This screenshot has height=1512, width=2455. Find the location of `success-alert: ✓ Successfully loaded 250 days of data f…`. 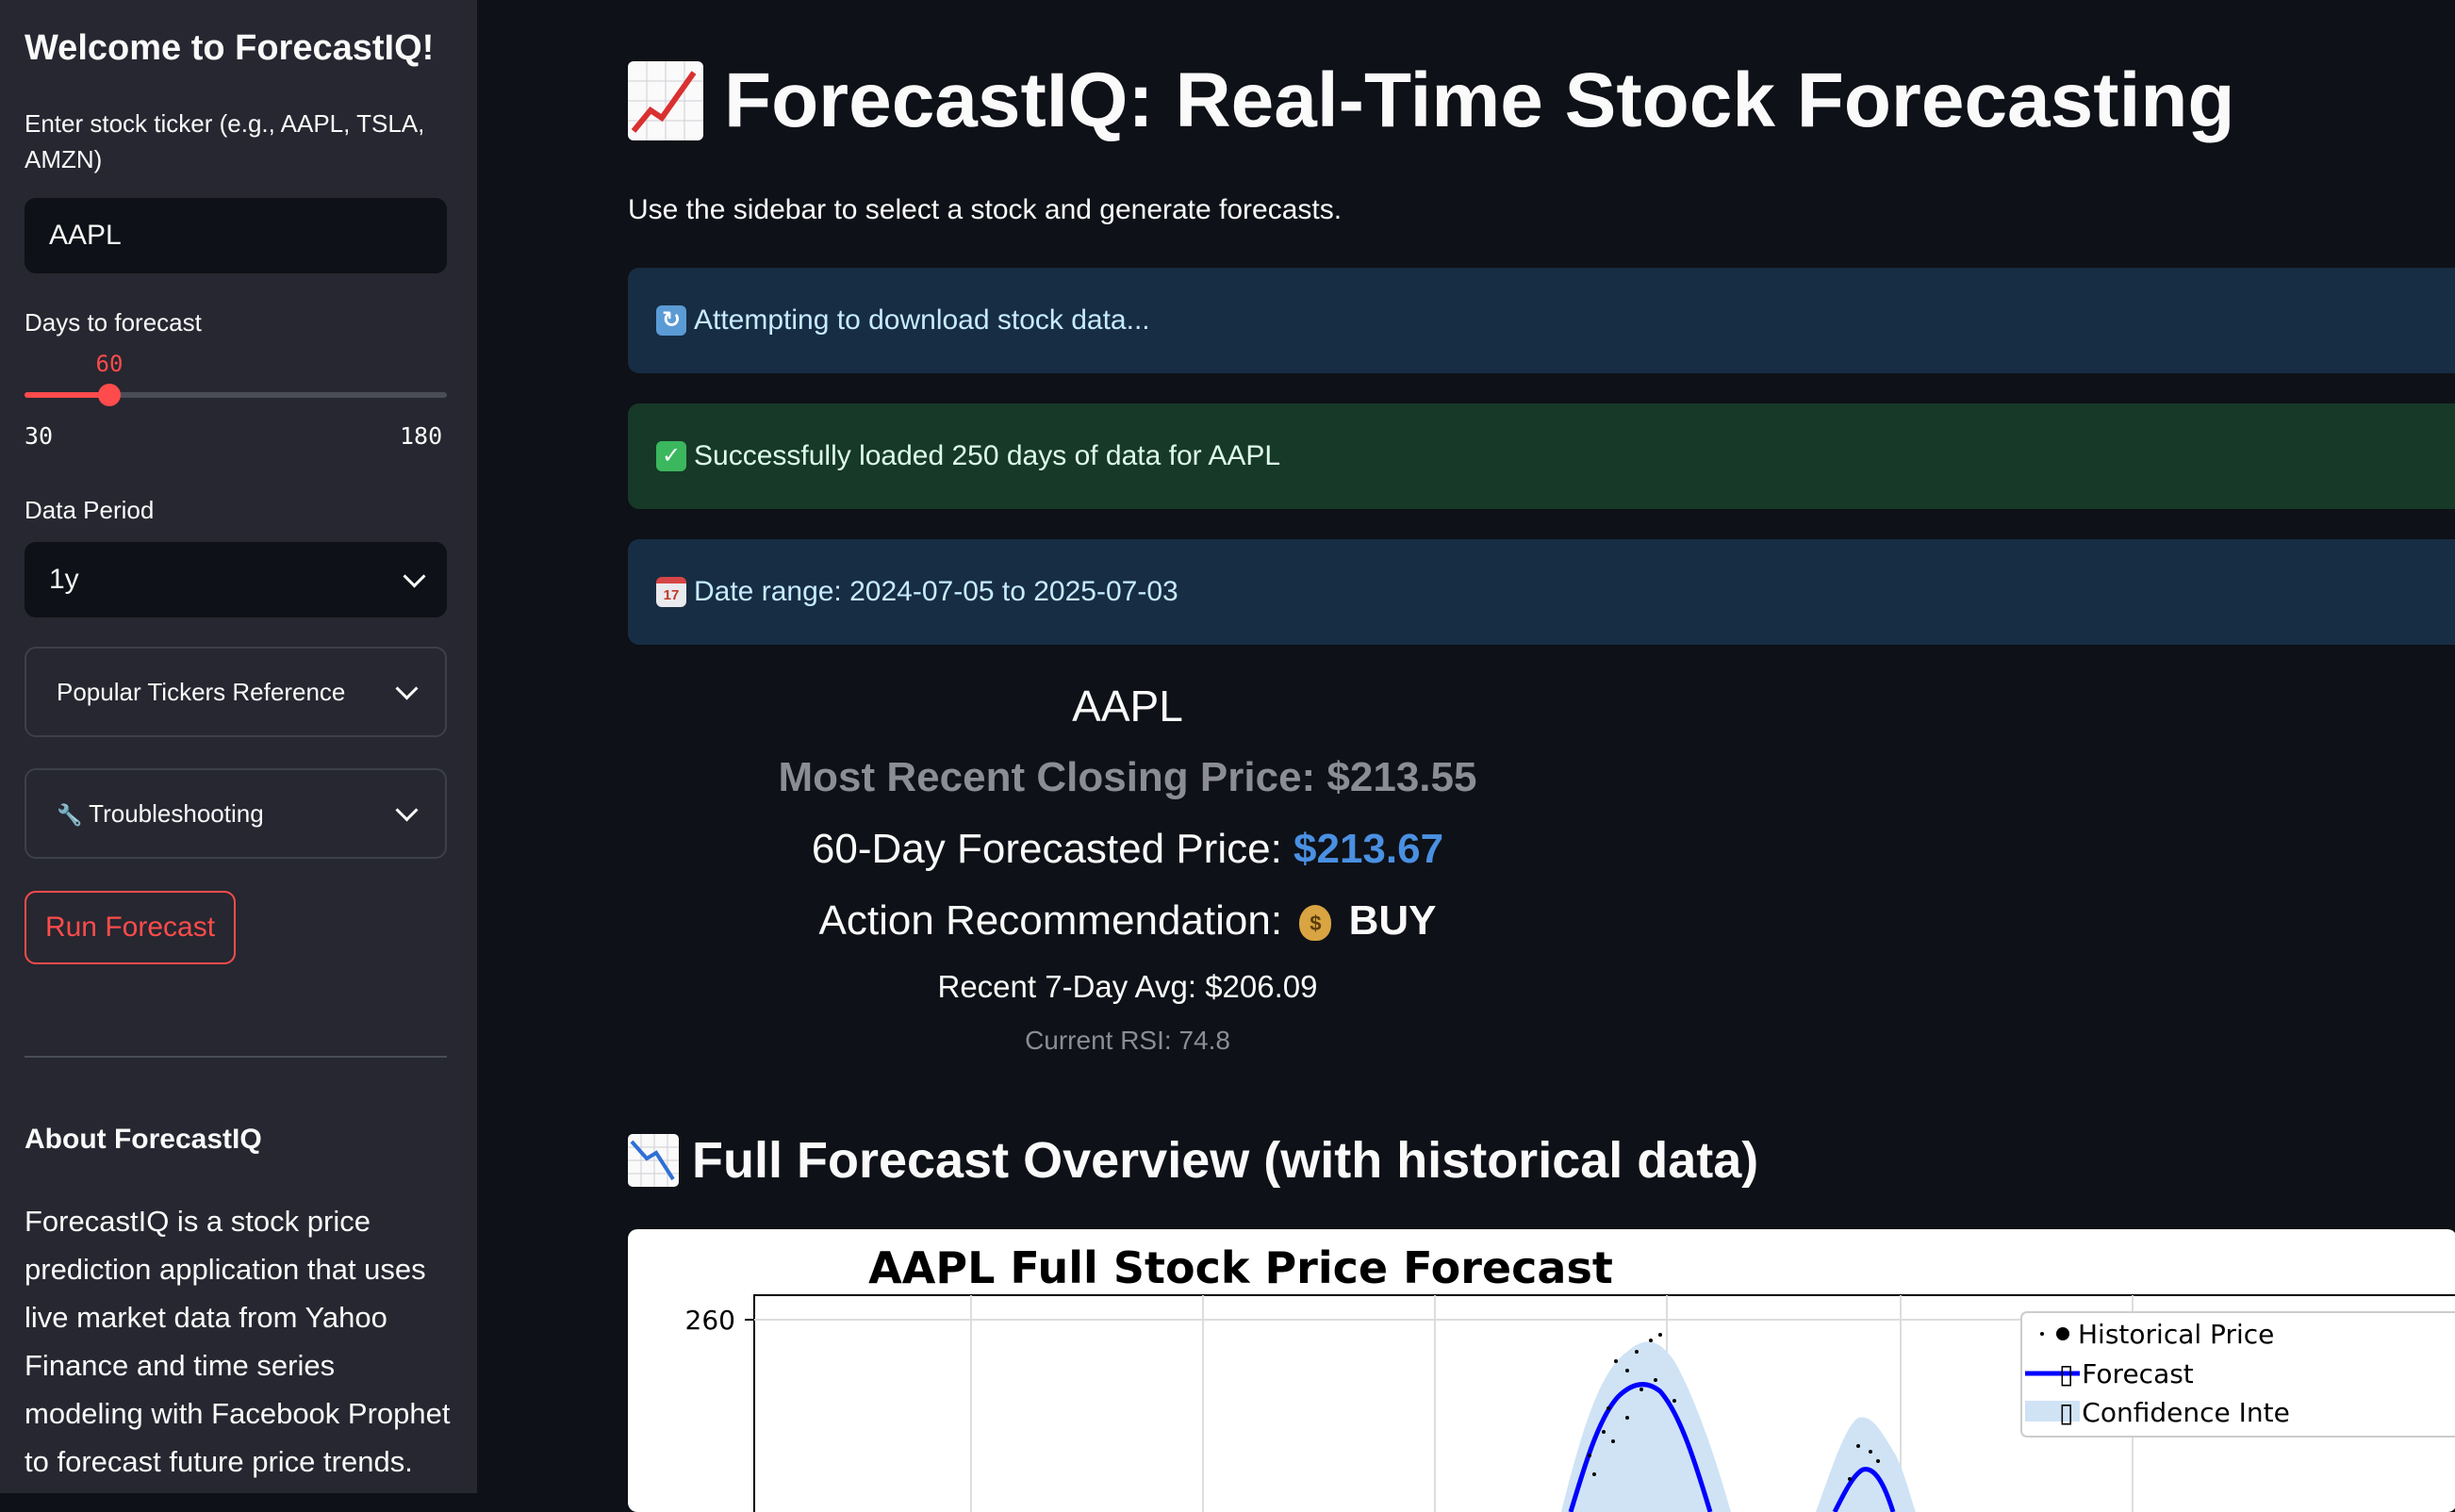

success-alert: ✓ Successfully loaded 250 days of data f… is located at coordinates (1541, 456).